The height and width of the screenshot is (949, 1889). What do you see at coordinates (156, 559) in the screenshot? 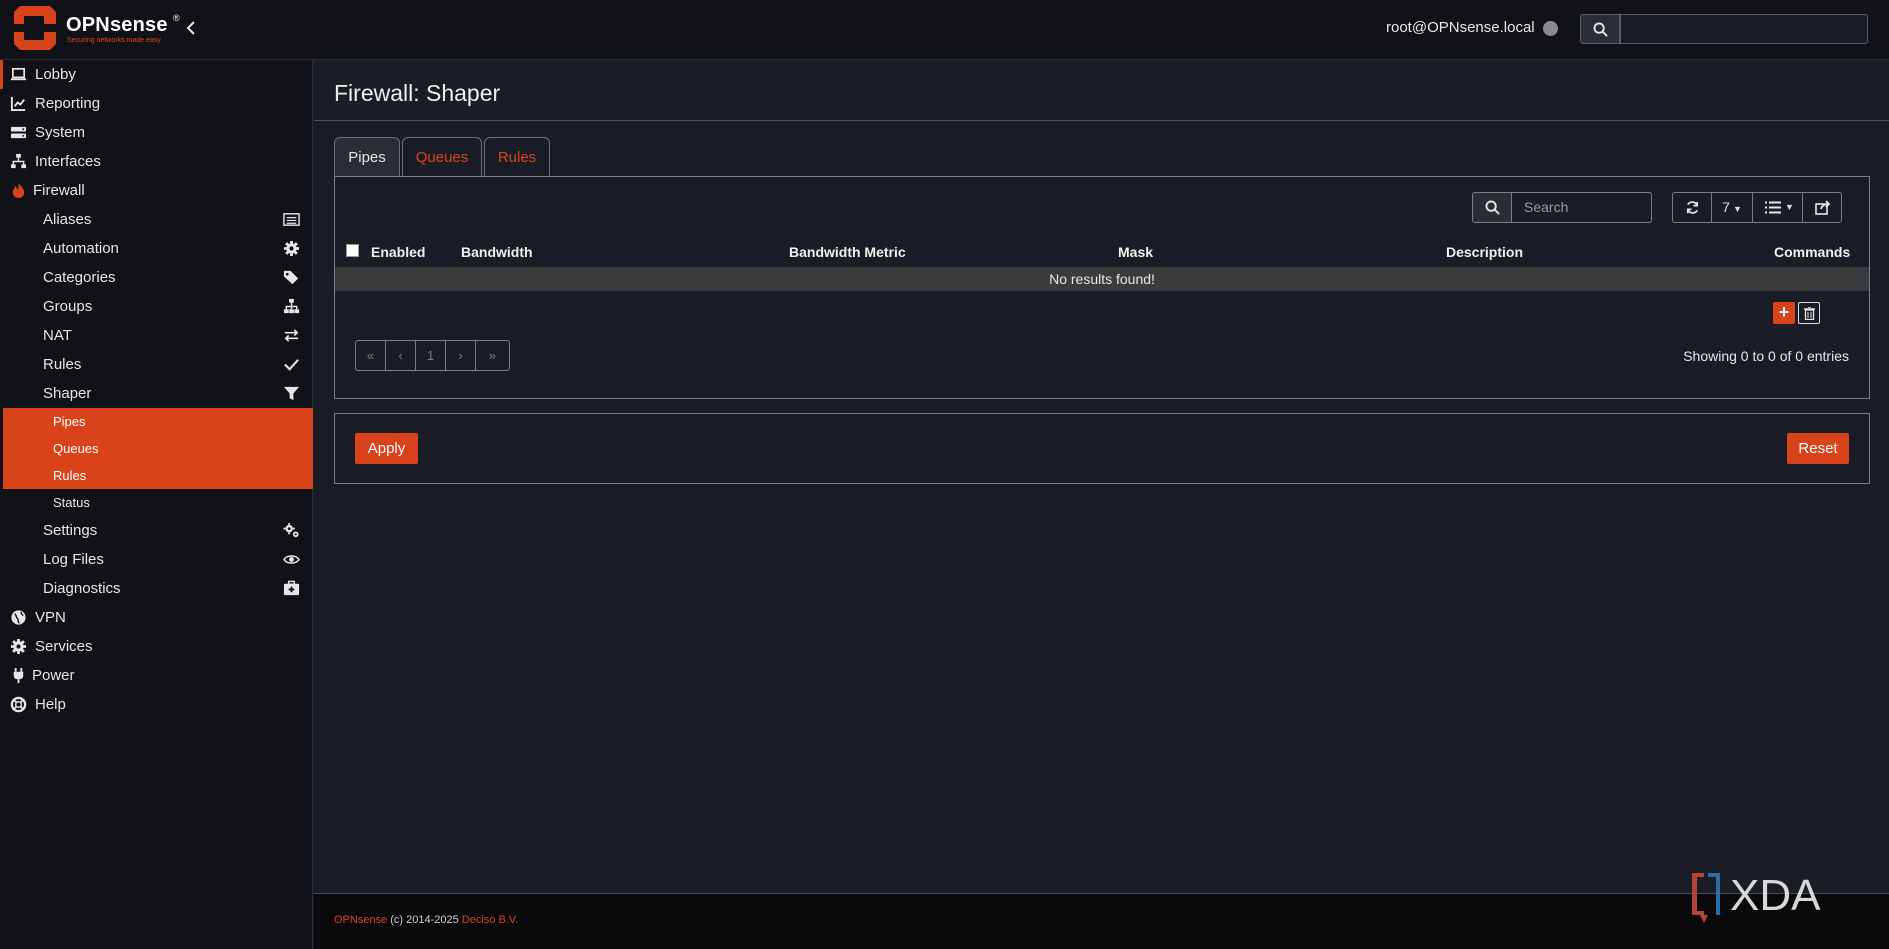
I see `sidebar-item-log-files: Log Files` at bounding box center [156, 559].